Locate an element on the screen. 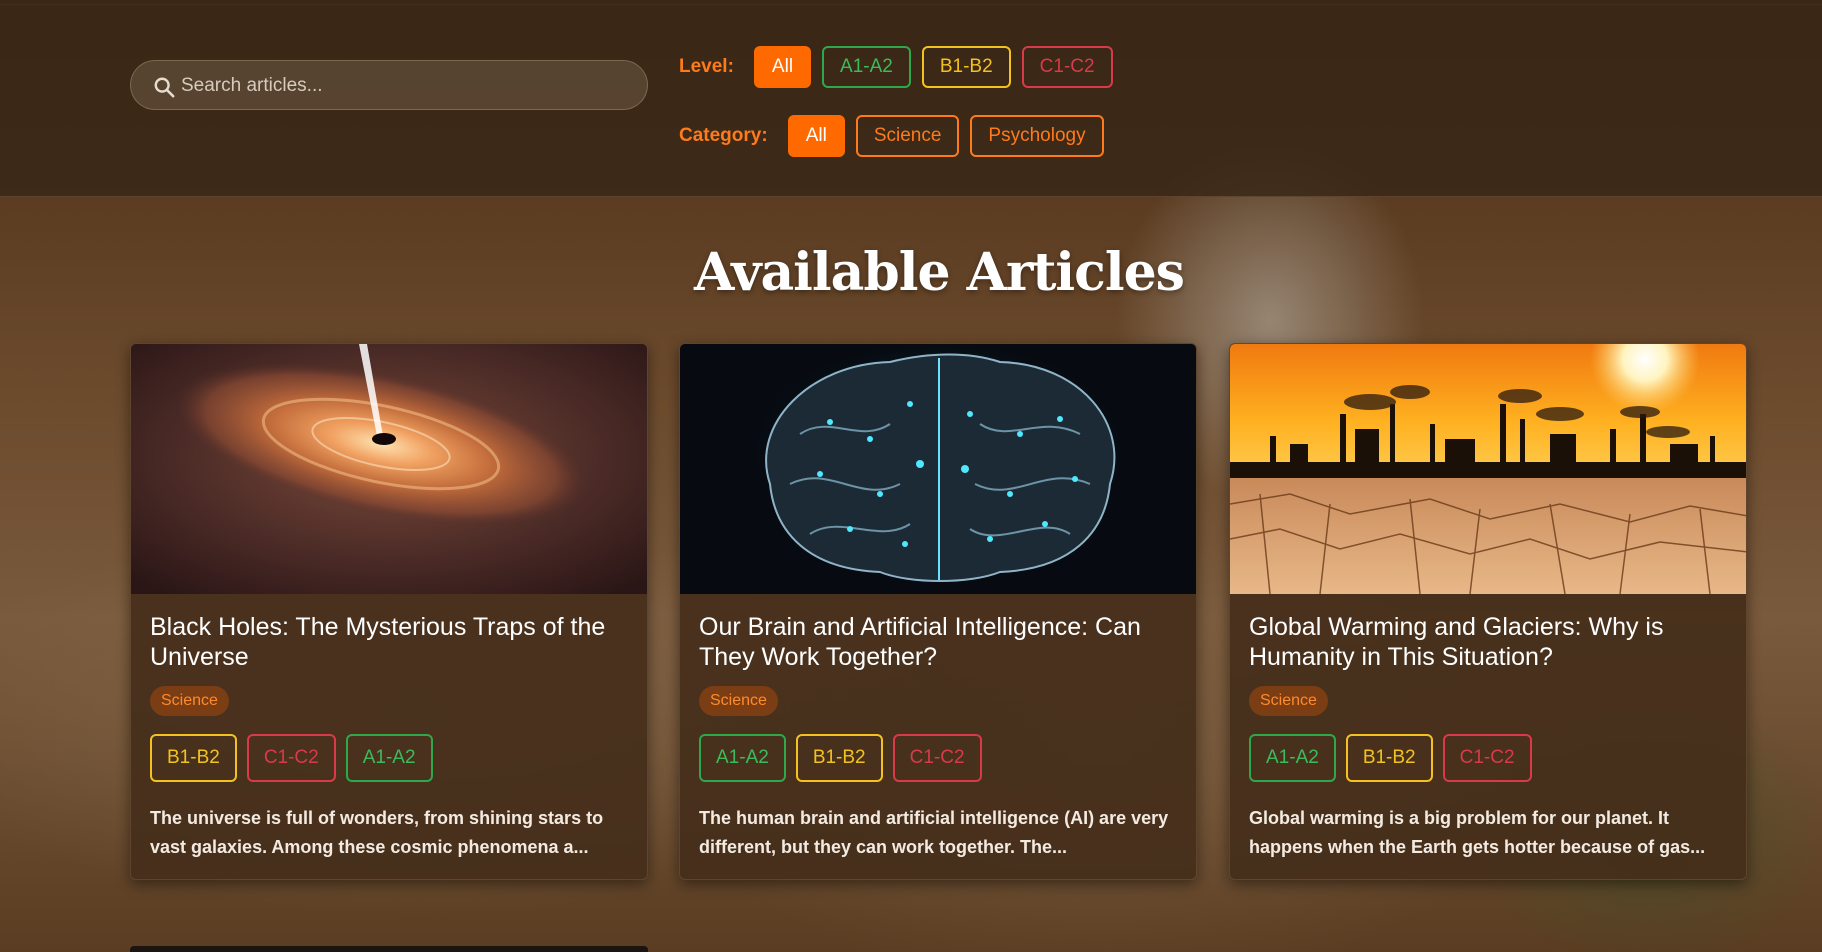 Image resolution: width=1822 pixels, height=952 pixels. black-hole-illustration is located at coordinates (389, 469).